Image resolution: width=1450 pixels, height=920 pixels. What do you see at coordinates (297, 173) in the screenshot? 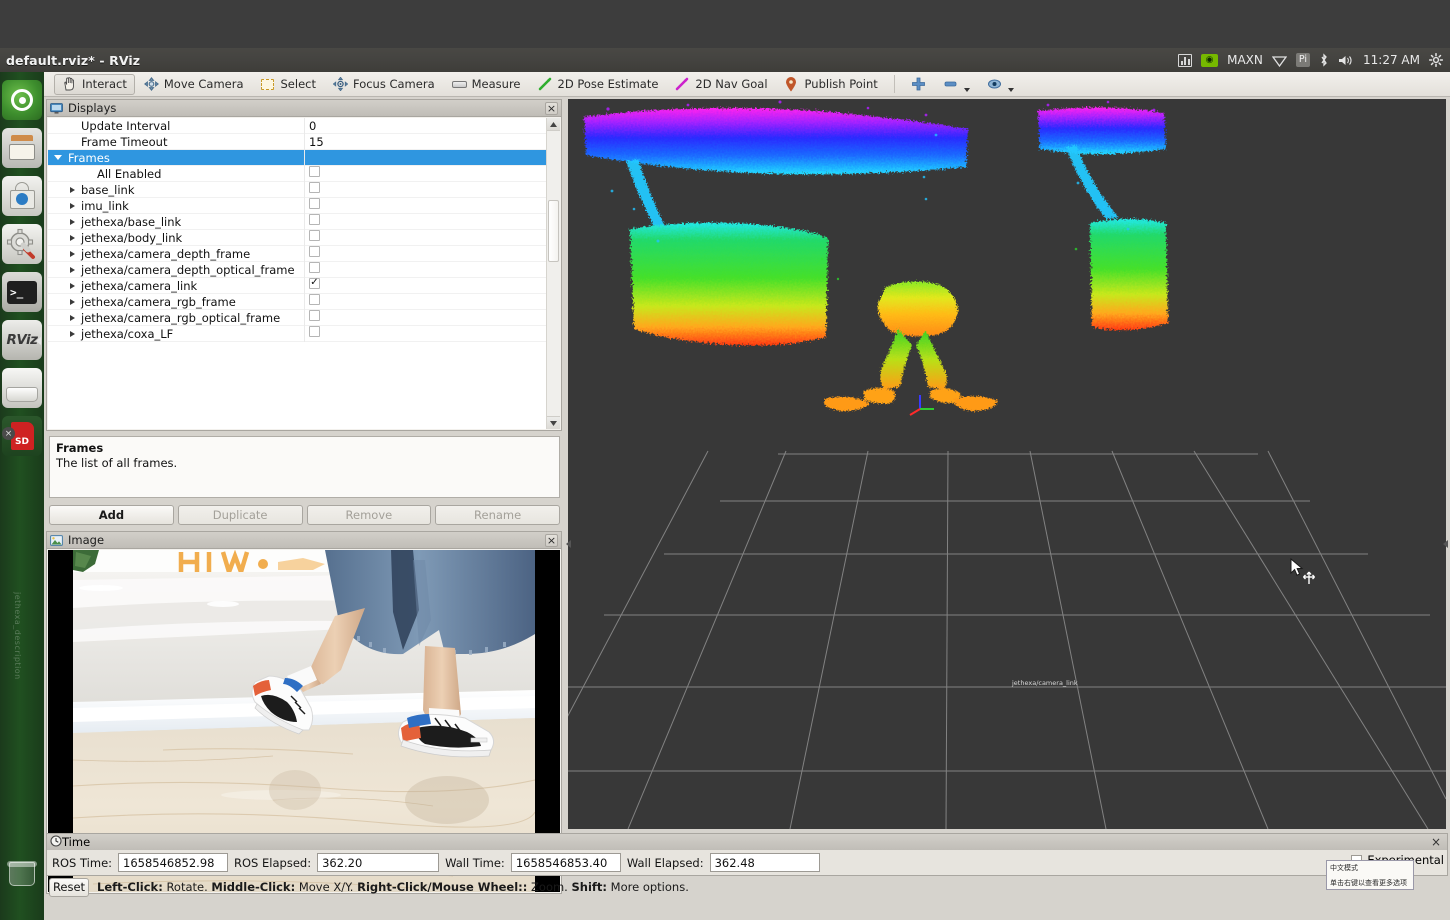
I see `displays-row-all-enabled: All Enabled` at bounding box center [297, 173].